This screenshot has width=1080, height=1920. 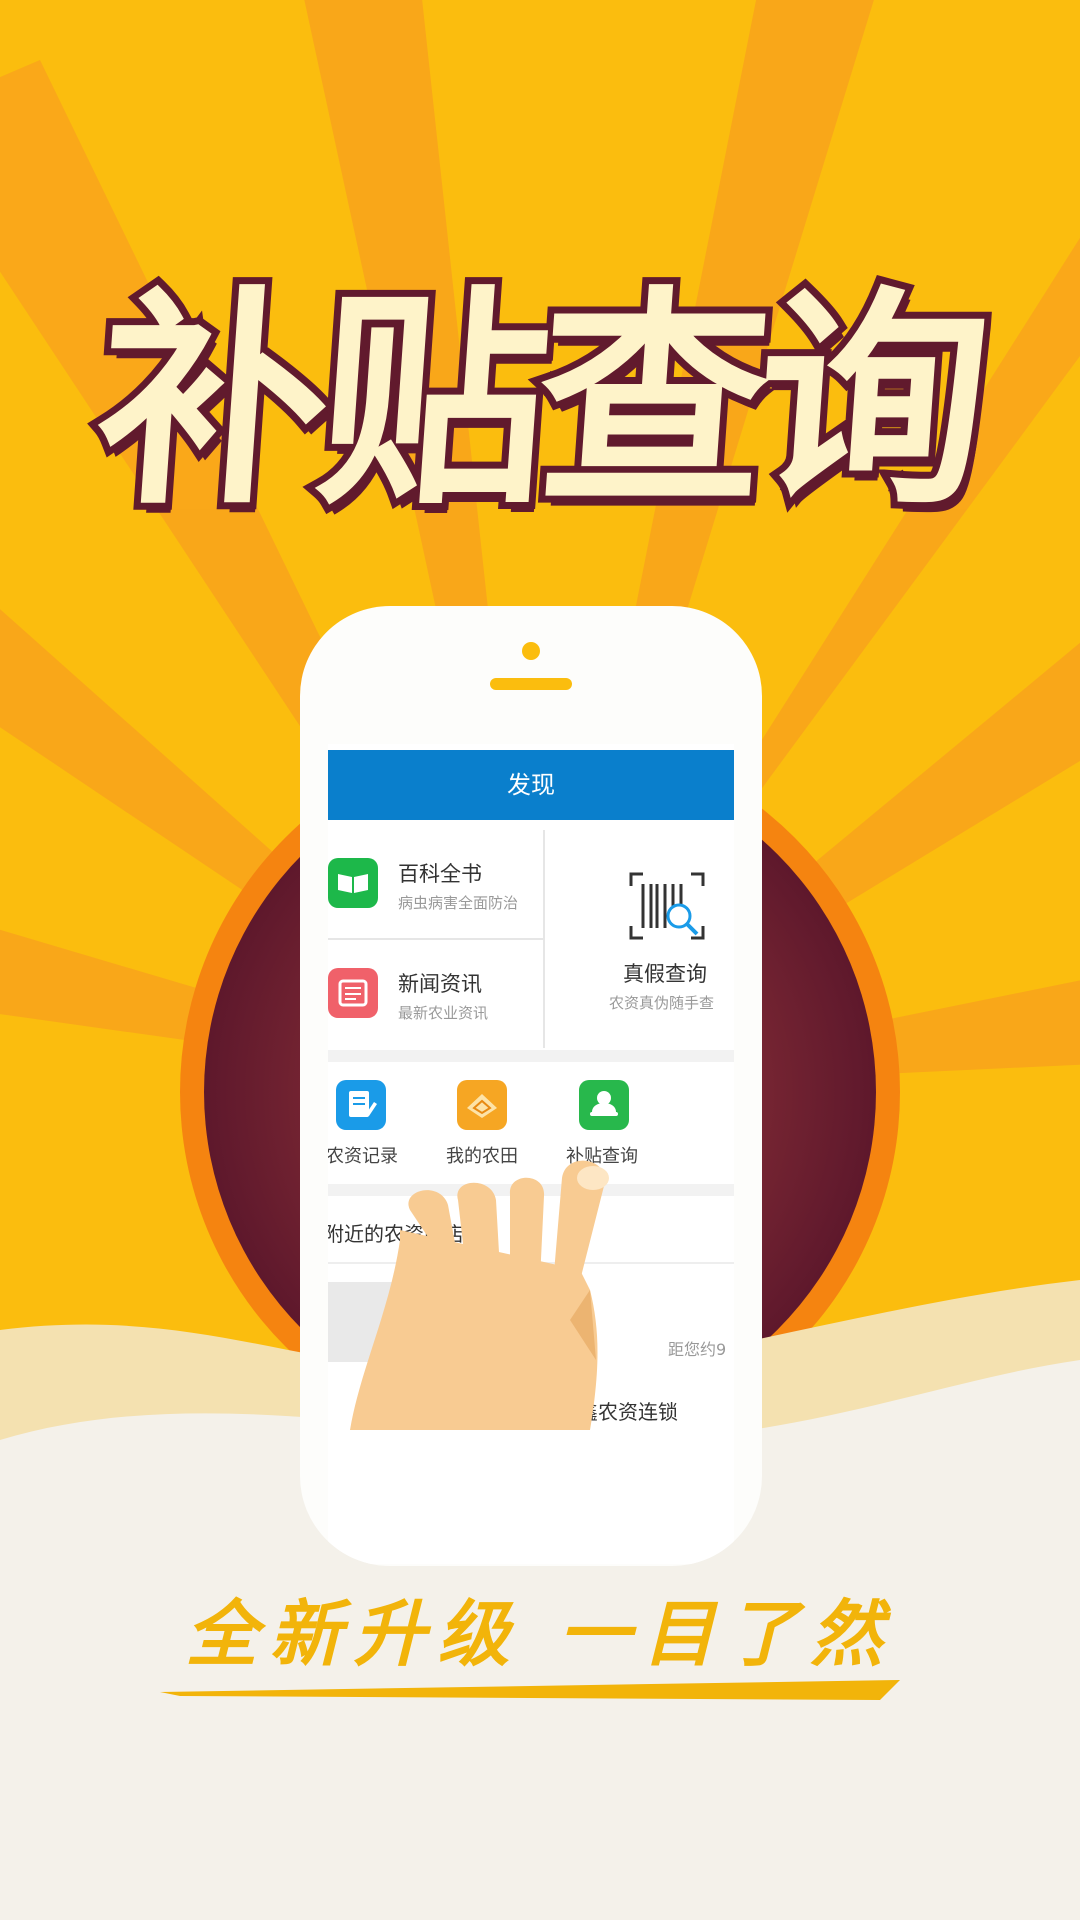 What do you see at coordinates (479, 1295) in the screenshot?
I see `pointing-hand` at bounding box center [479, 1295].